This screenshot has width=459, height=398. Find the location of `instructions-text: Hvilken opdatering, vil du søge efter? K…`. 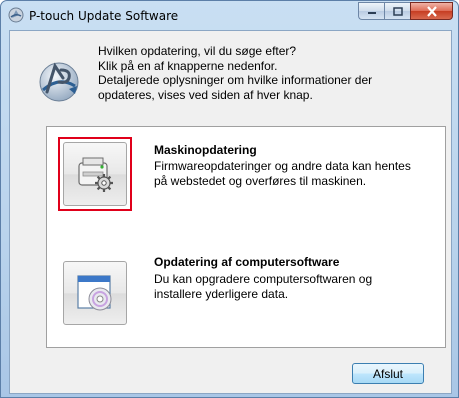

instructions-text: Hvilken opdatering, vil du søge efter? K… is located at coordinates (268, 73).